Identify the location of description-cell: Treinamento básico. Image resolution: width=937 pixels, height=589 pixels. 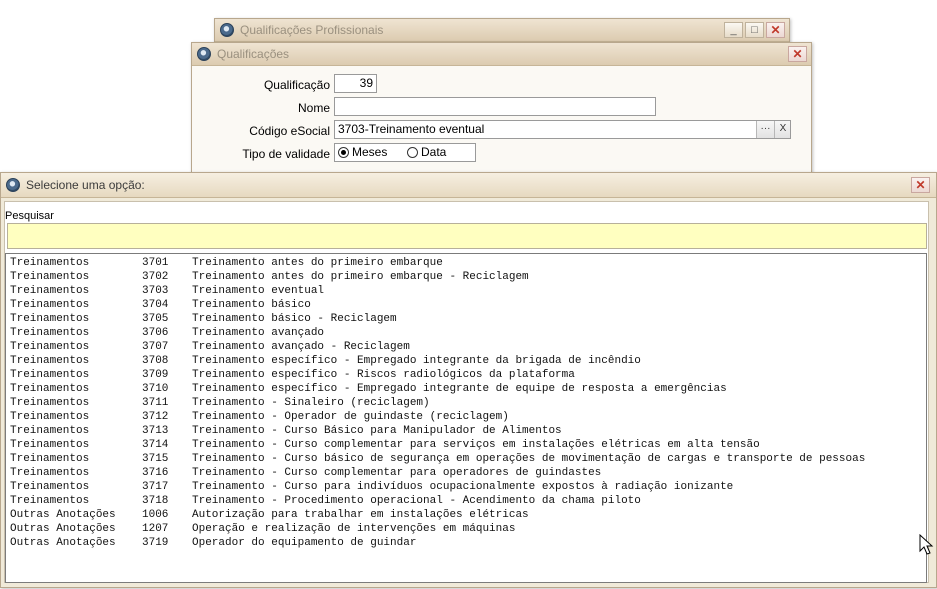
(251, 305).